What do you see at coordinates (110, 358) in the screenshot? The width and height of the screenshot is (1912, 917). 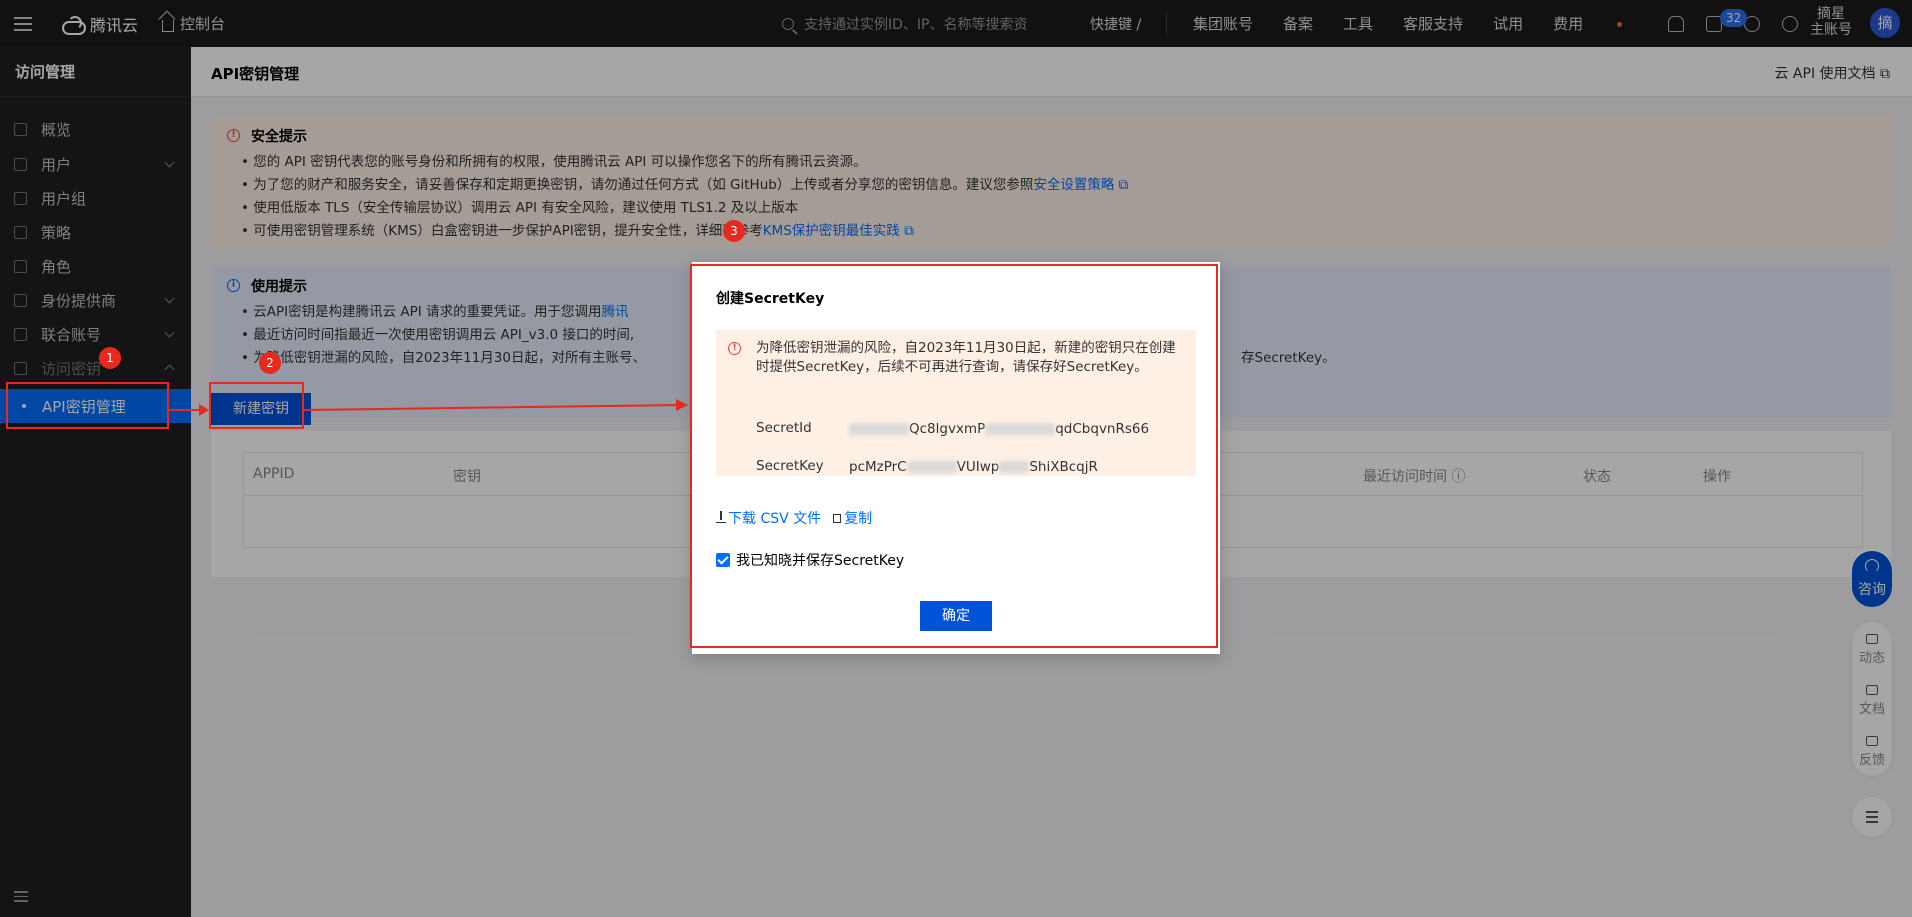 I see `annotation-number-1: 1` at bounding box center [110, 358].